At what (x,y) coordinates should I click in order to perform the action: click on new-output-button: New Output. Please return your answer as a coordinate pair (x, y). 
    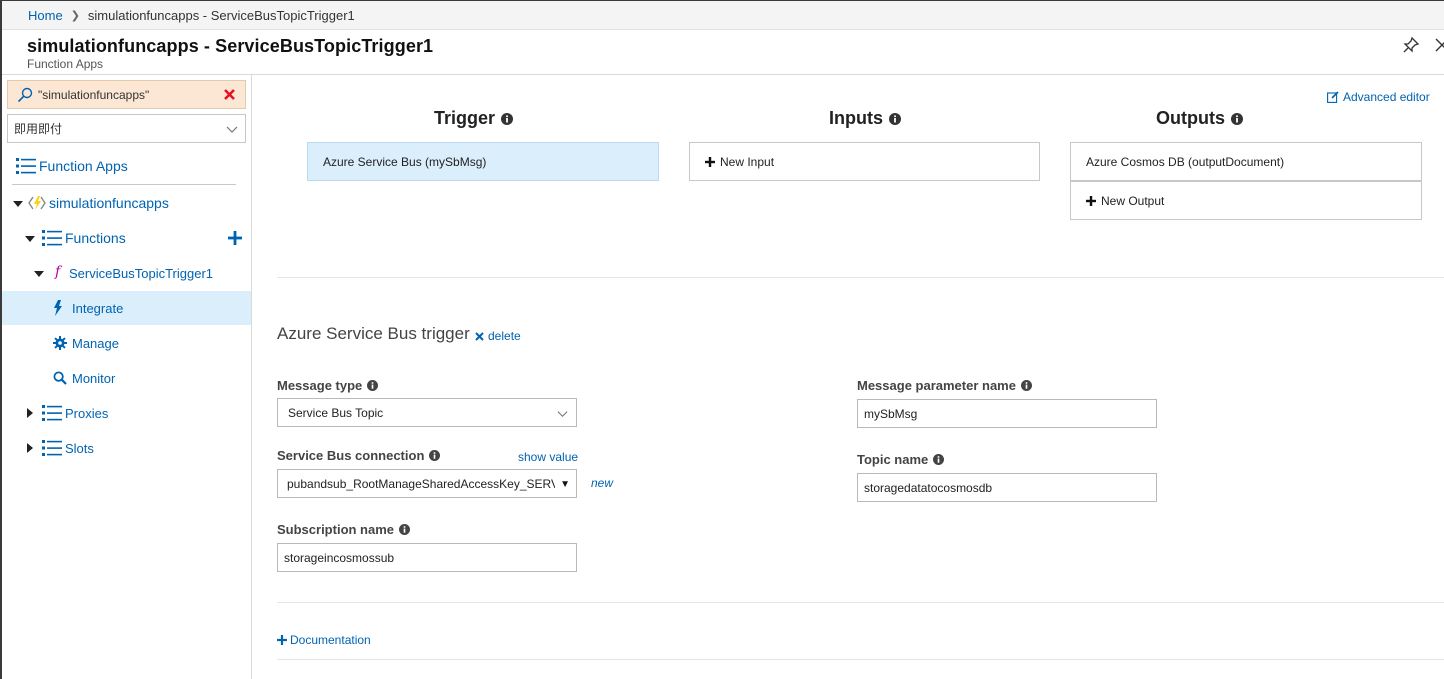
    Looking at the image, I should click on (1246, 200).